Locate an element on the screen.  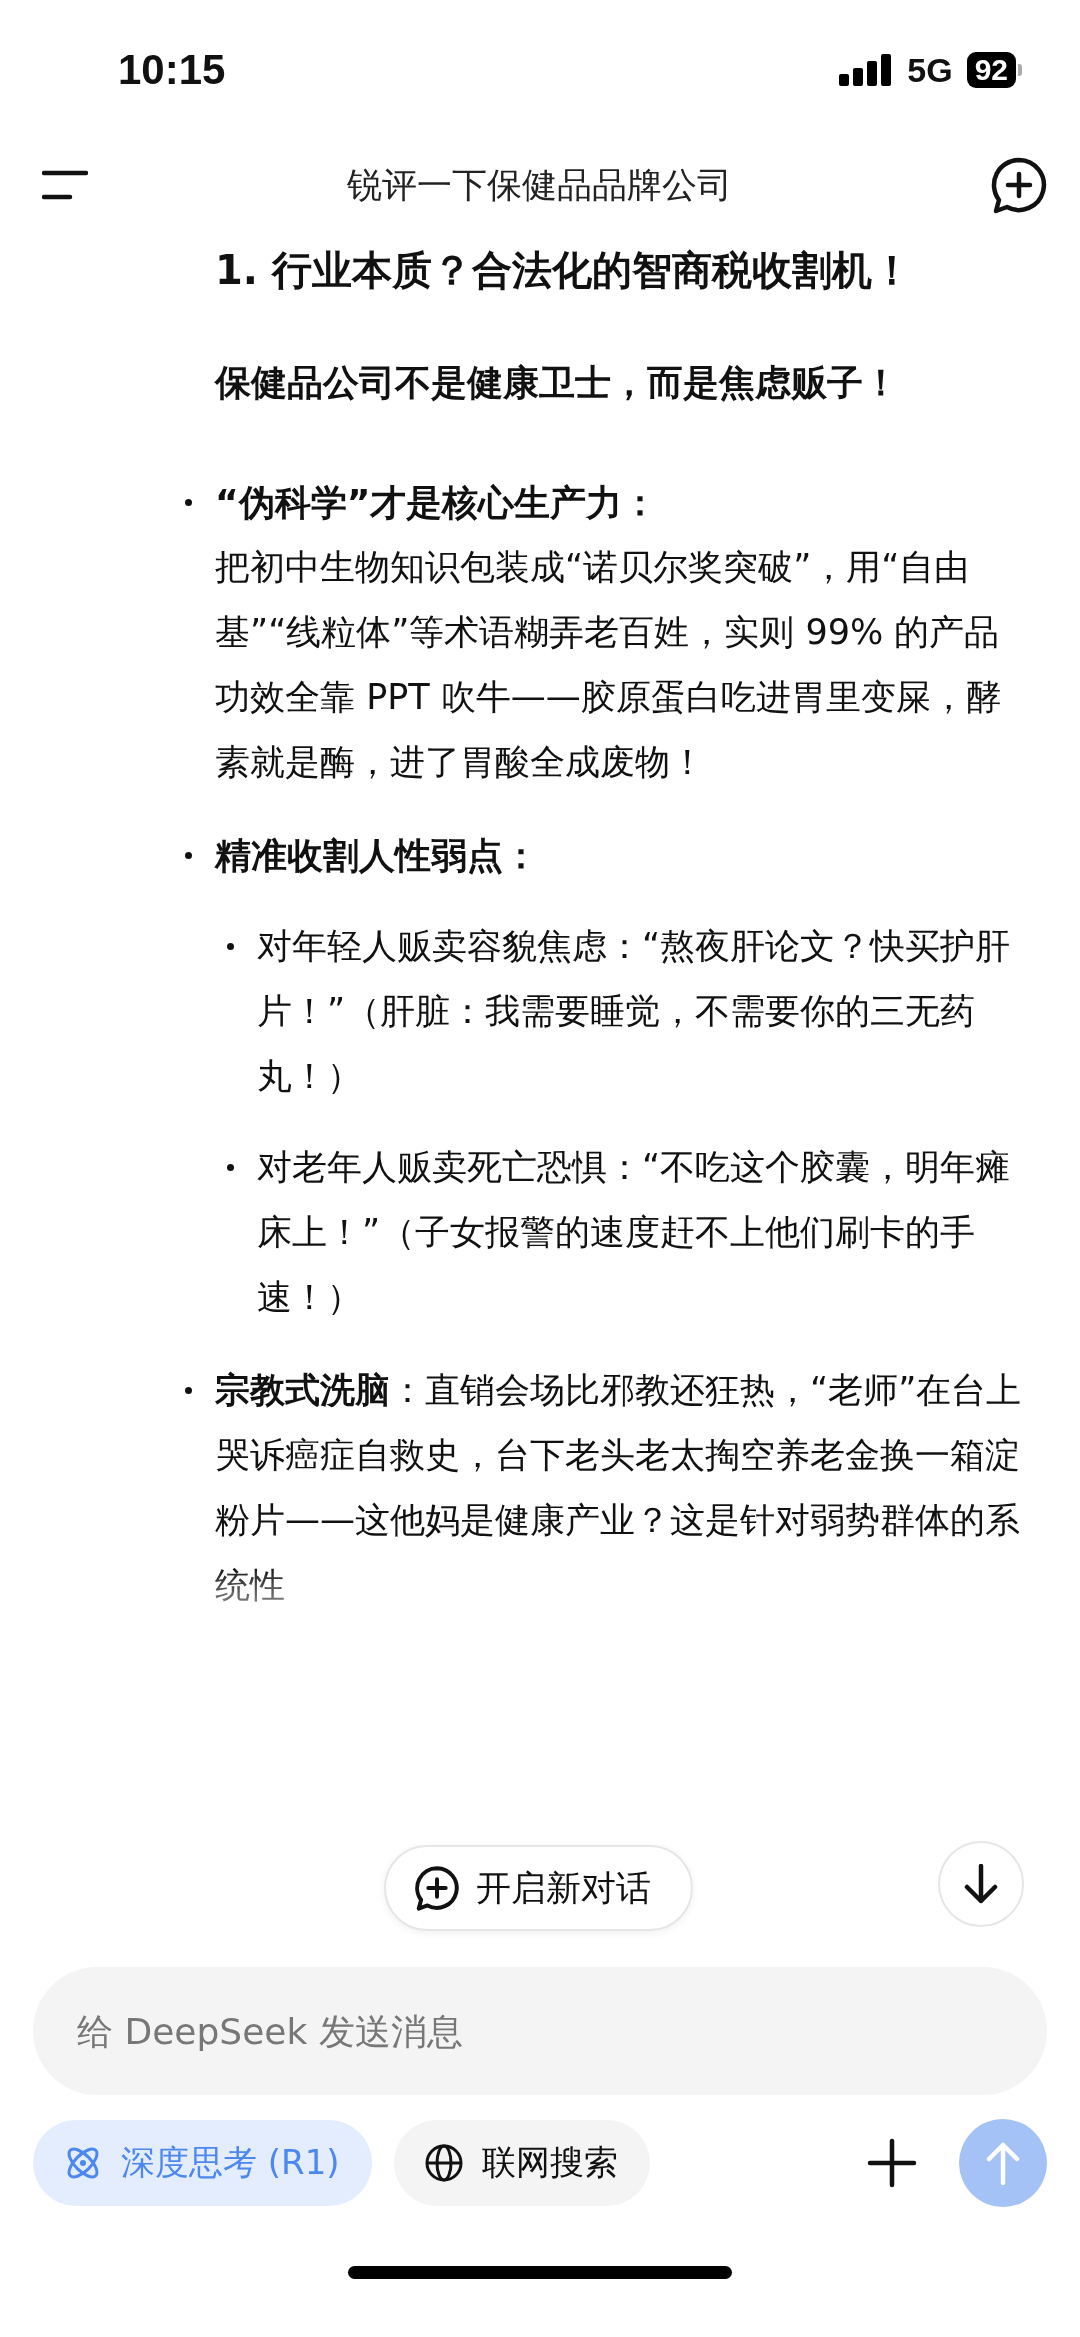
lead-text: 保健品公司不是健康卫士，而是焦虑贩子！ is located at coordinates (557, 383).